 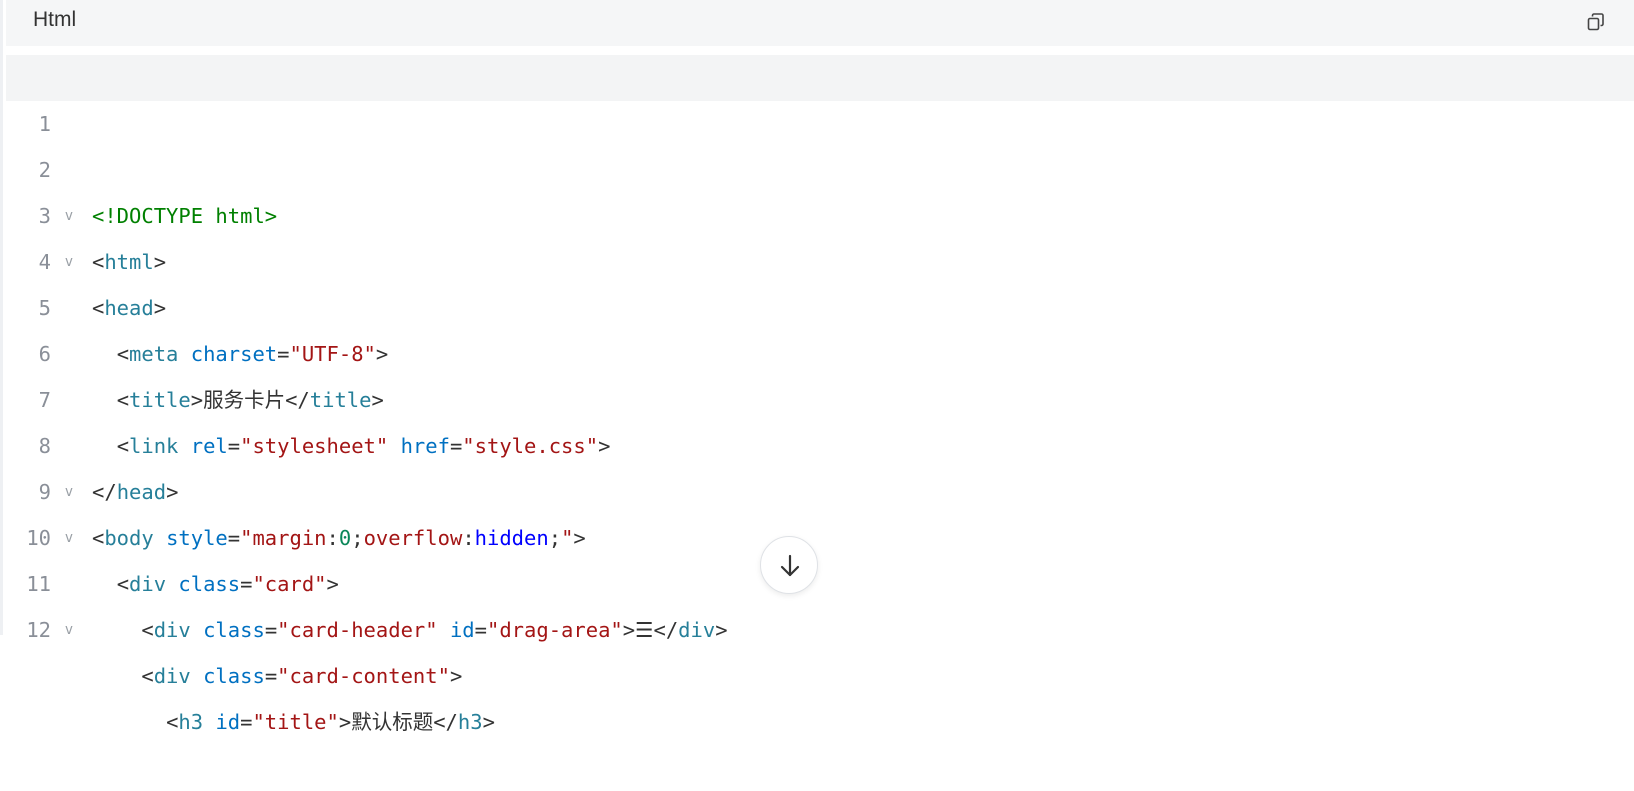 I want to click on line-content: <h3 id="title">默认标题</h3>, so click(x=293, y=722).